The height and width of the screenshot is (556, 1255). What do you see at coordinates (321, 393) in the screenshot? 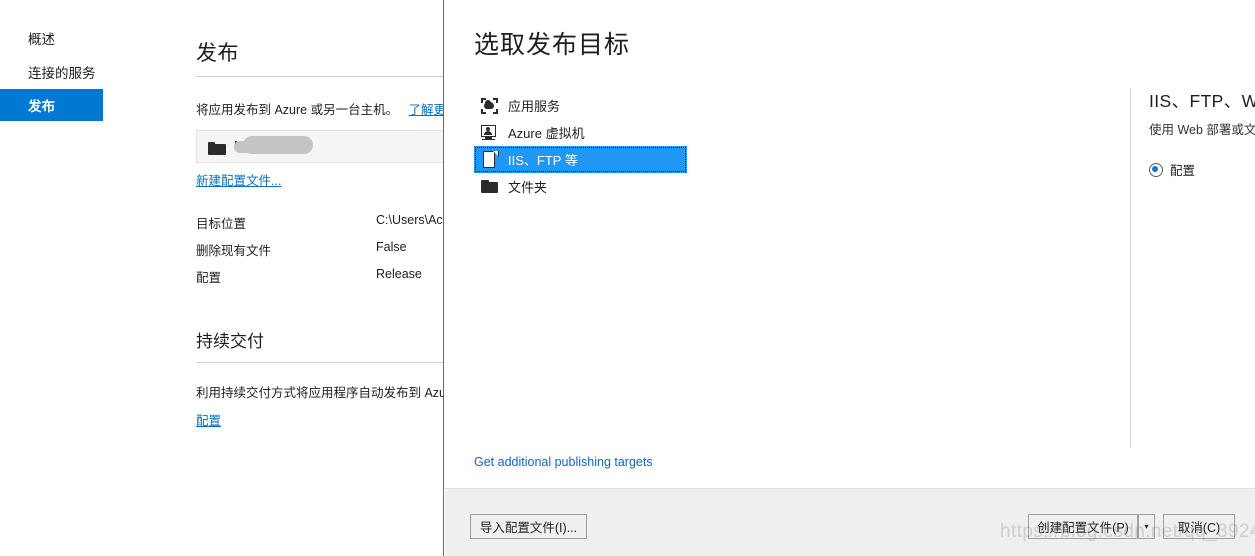
I see `continuous-delivery-description: 利用持续交付方式将应用程序自动发布到 Azu` at bounding box center [321, 393].